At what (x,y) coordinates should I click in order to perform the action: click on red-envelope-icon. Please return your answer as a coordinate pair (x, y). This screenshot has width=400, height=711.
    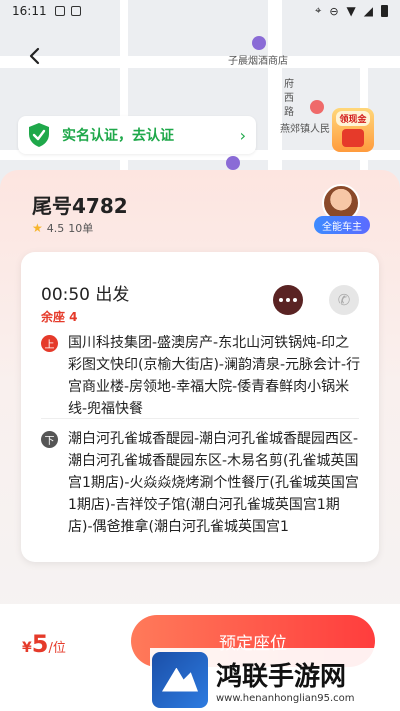
    Looking at the image, I should click on (353, 138).